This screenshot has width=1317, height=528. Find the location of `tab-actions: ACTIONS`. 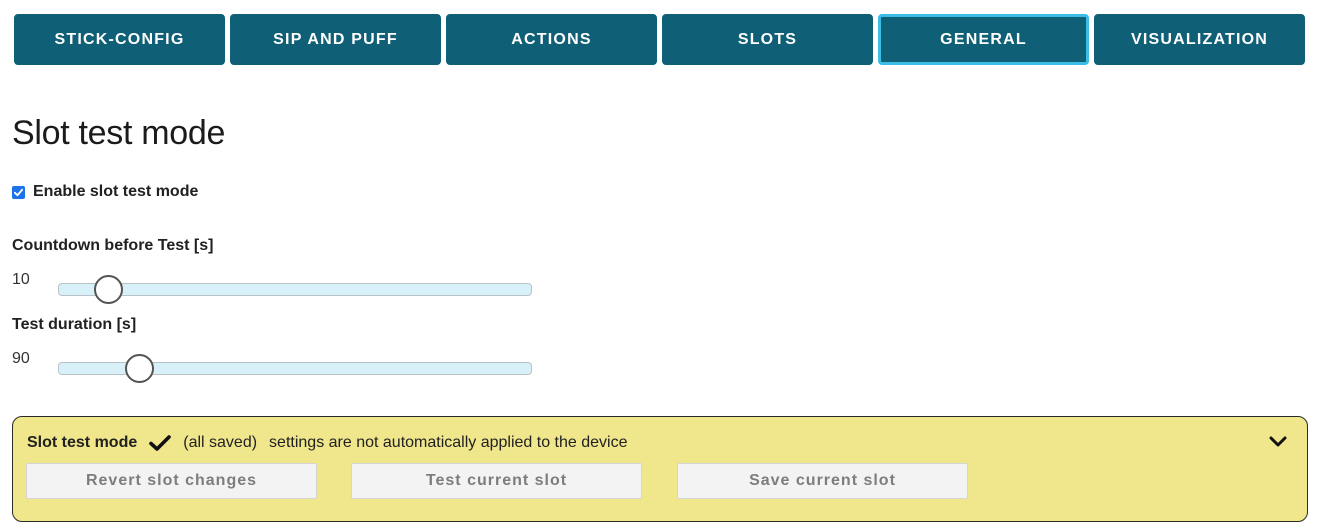

tab-actions: ACTIONS is located at coordinates (551, 39).